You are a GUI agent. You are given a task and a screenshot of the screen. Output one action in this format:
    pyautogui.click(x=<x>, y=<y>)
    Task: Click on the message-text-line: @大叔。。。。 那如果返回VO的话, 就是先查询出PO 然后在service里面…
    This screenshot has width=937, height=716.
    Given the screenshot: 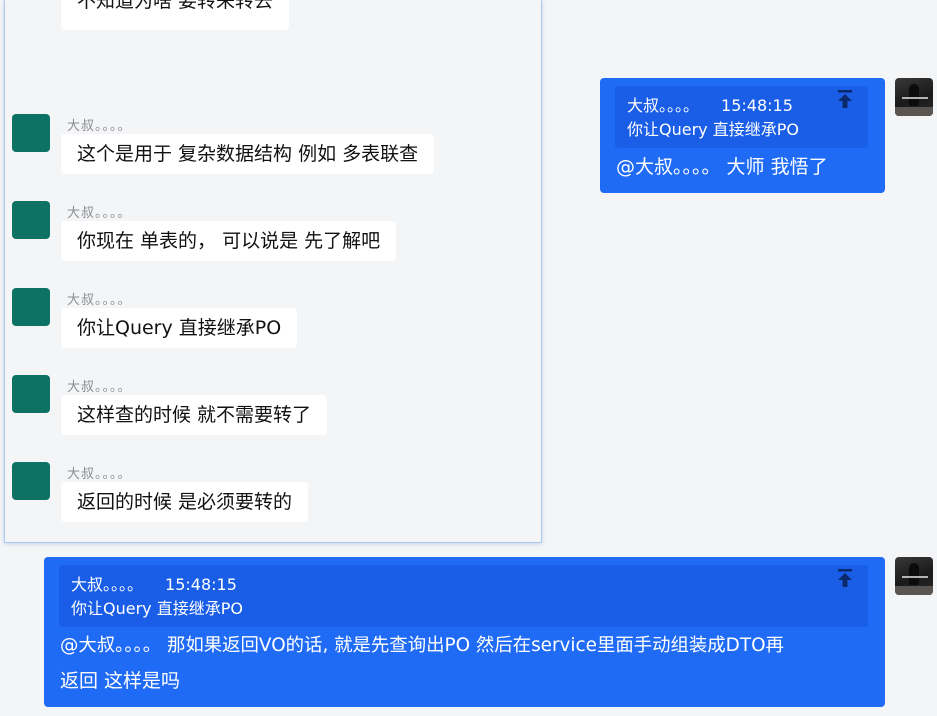 What is the action you would take?
    pyautogui.click(x=422, y=645)
    